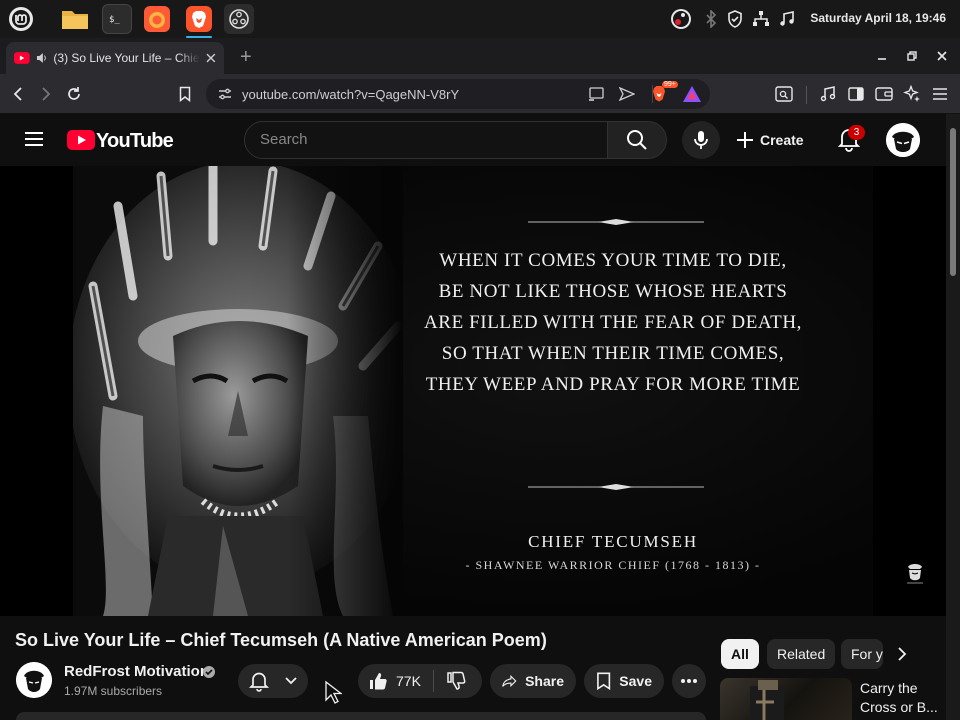  What do you see at coordinates (46, 94) in the screenshot?
I see `forward-icon` at bounding box center [46, 94].